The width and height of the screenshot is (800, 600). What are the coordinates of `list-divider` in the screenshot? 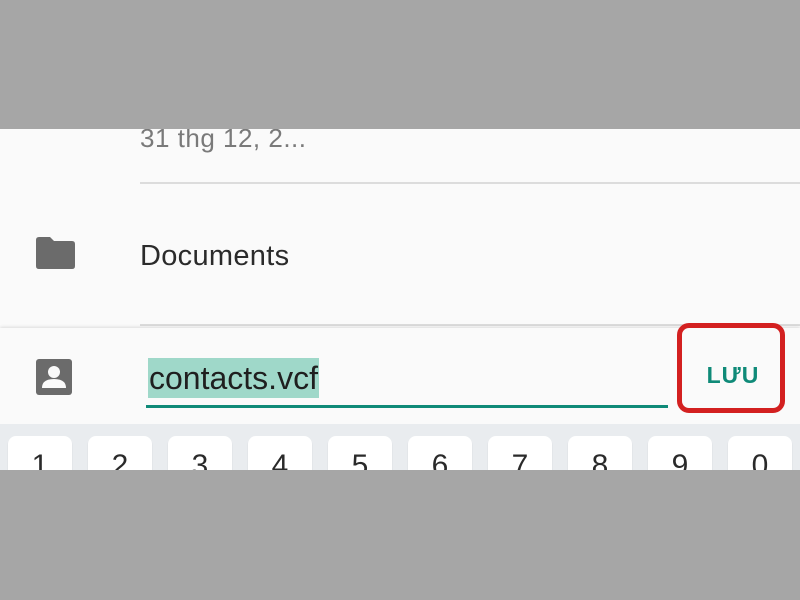 It's located at (470, 183).